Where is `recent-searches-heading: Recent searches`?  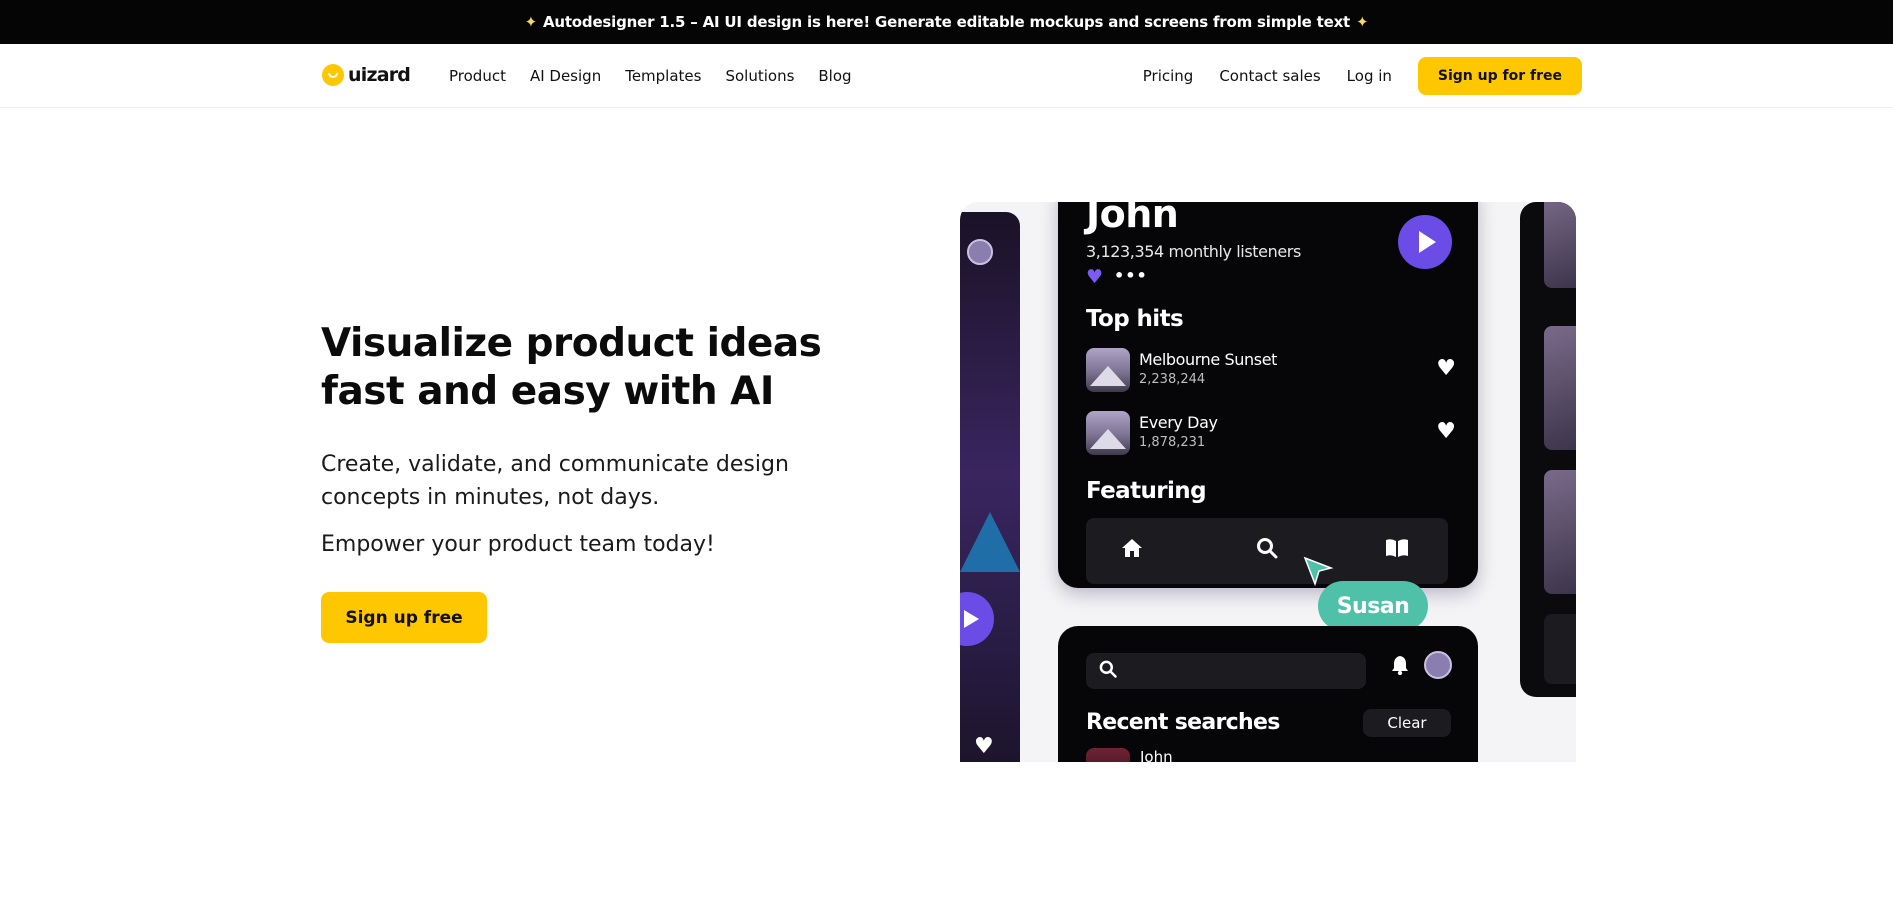
recent-searches-heading: Recent searches is located at coordinates (1183, 722).